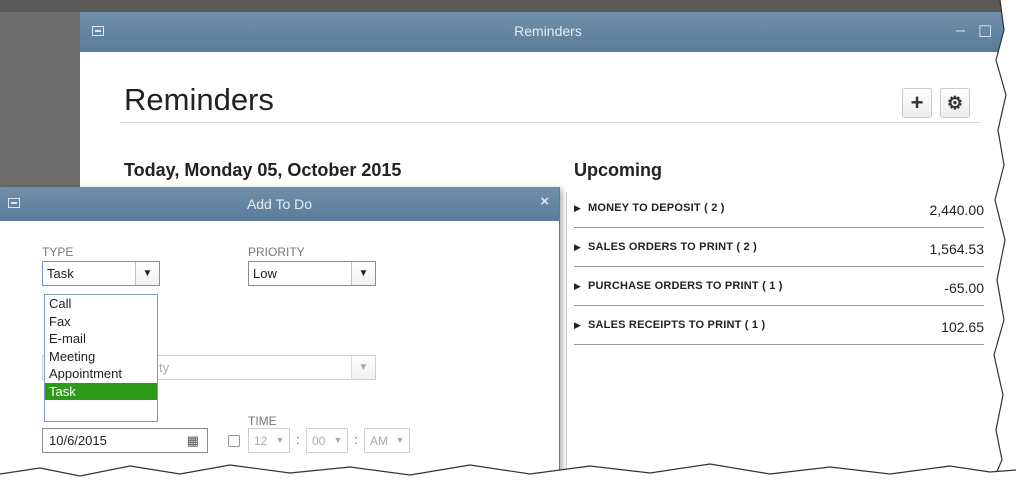  I want to click on type-option-email: E-mail, so click(101, 339).